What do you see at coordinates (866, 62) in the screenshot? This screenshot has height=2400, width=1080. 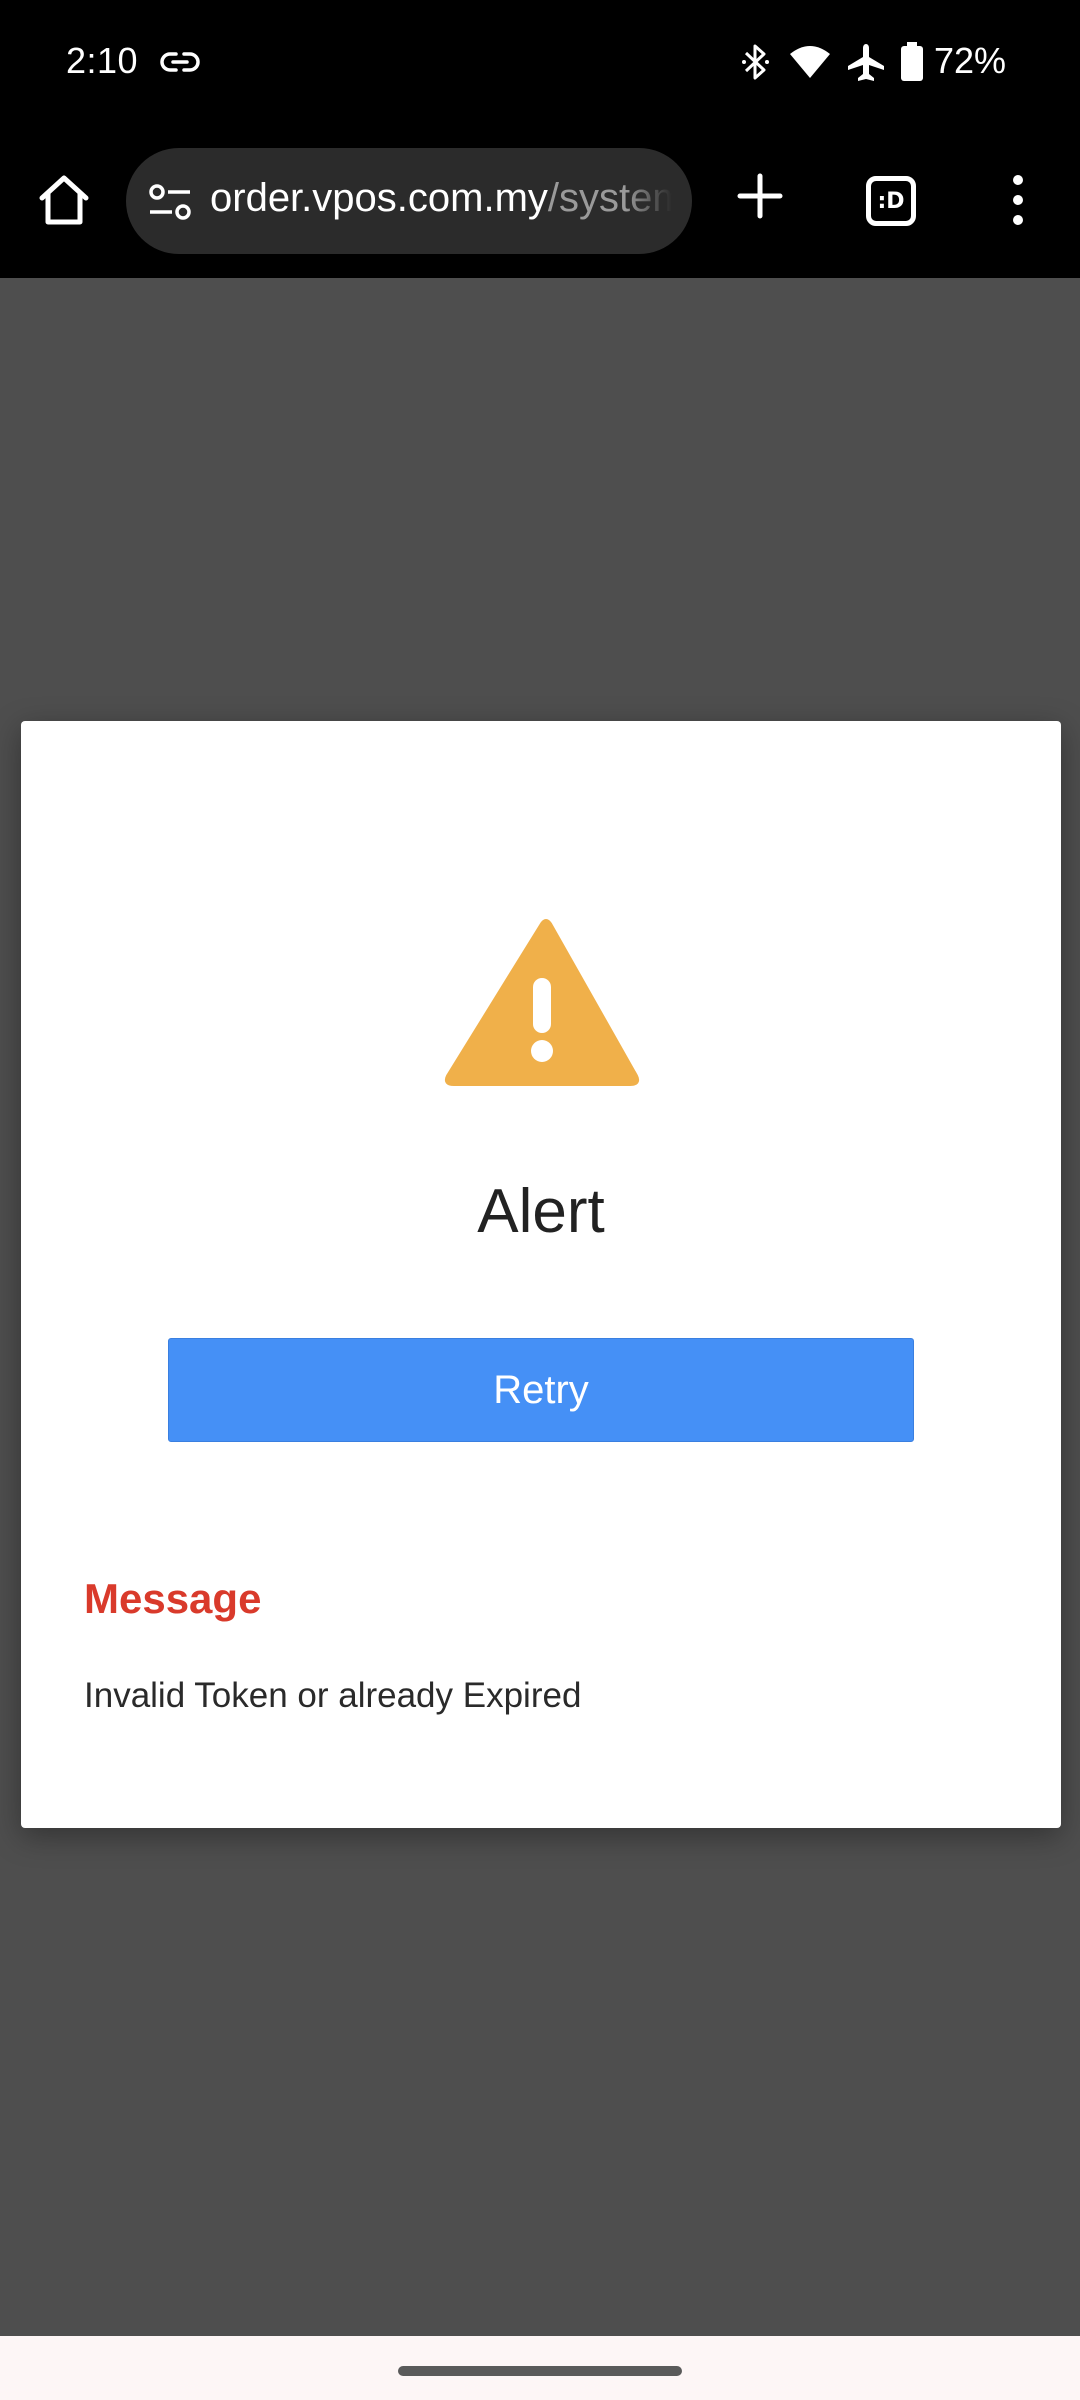 I see `airplane-icon` at bounding box center [866, 62].